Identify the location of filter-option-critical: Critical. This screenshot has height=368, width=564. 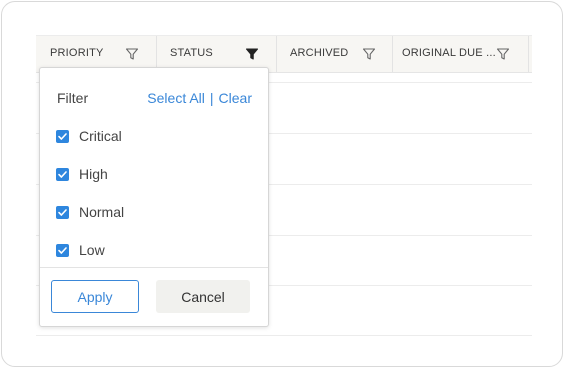
(89, 136).